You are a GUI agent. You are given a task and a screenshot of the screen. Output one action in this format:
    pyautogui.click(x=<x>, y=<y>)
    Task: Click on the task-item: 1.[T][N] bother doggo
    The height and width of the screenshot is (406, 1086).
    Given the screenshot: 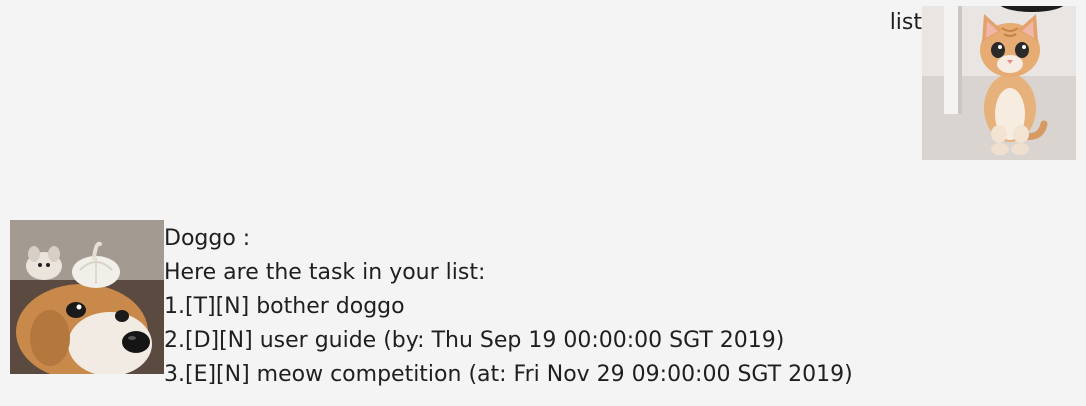 What is the action you would take?
    pyautogui.click(x=284, y=306)
    